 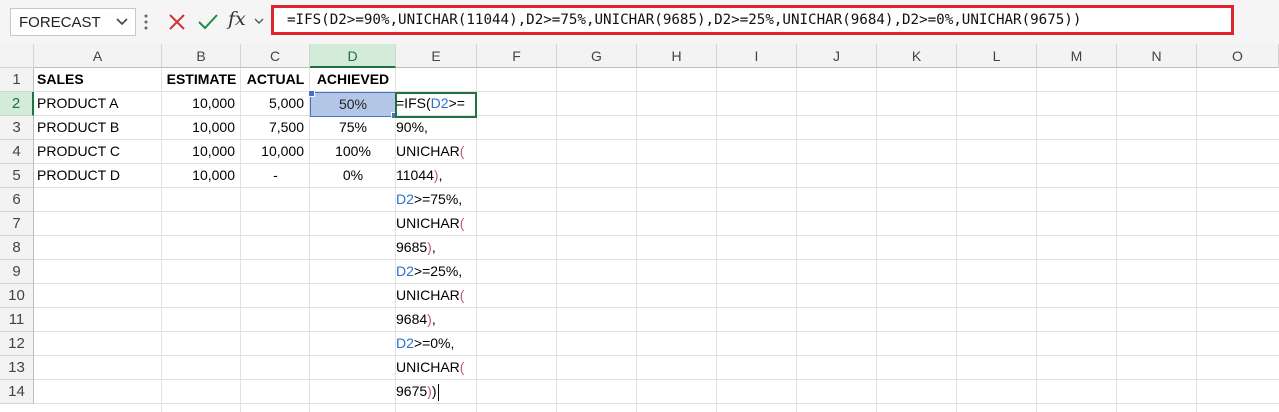 What do you see at coordinates (17, 368) in the screenshot?
I see `row-header-13: 13` at bounding box center [17, 368].